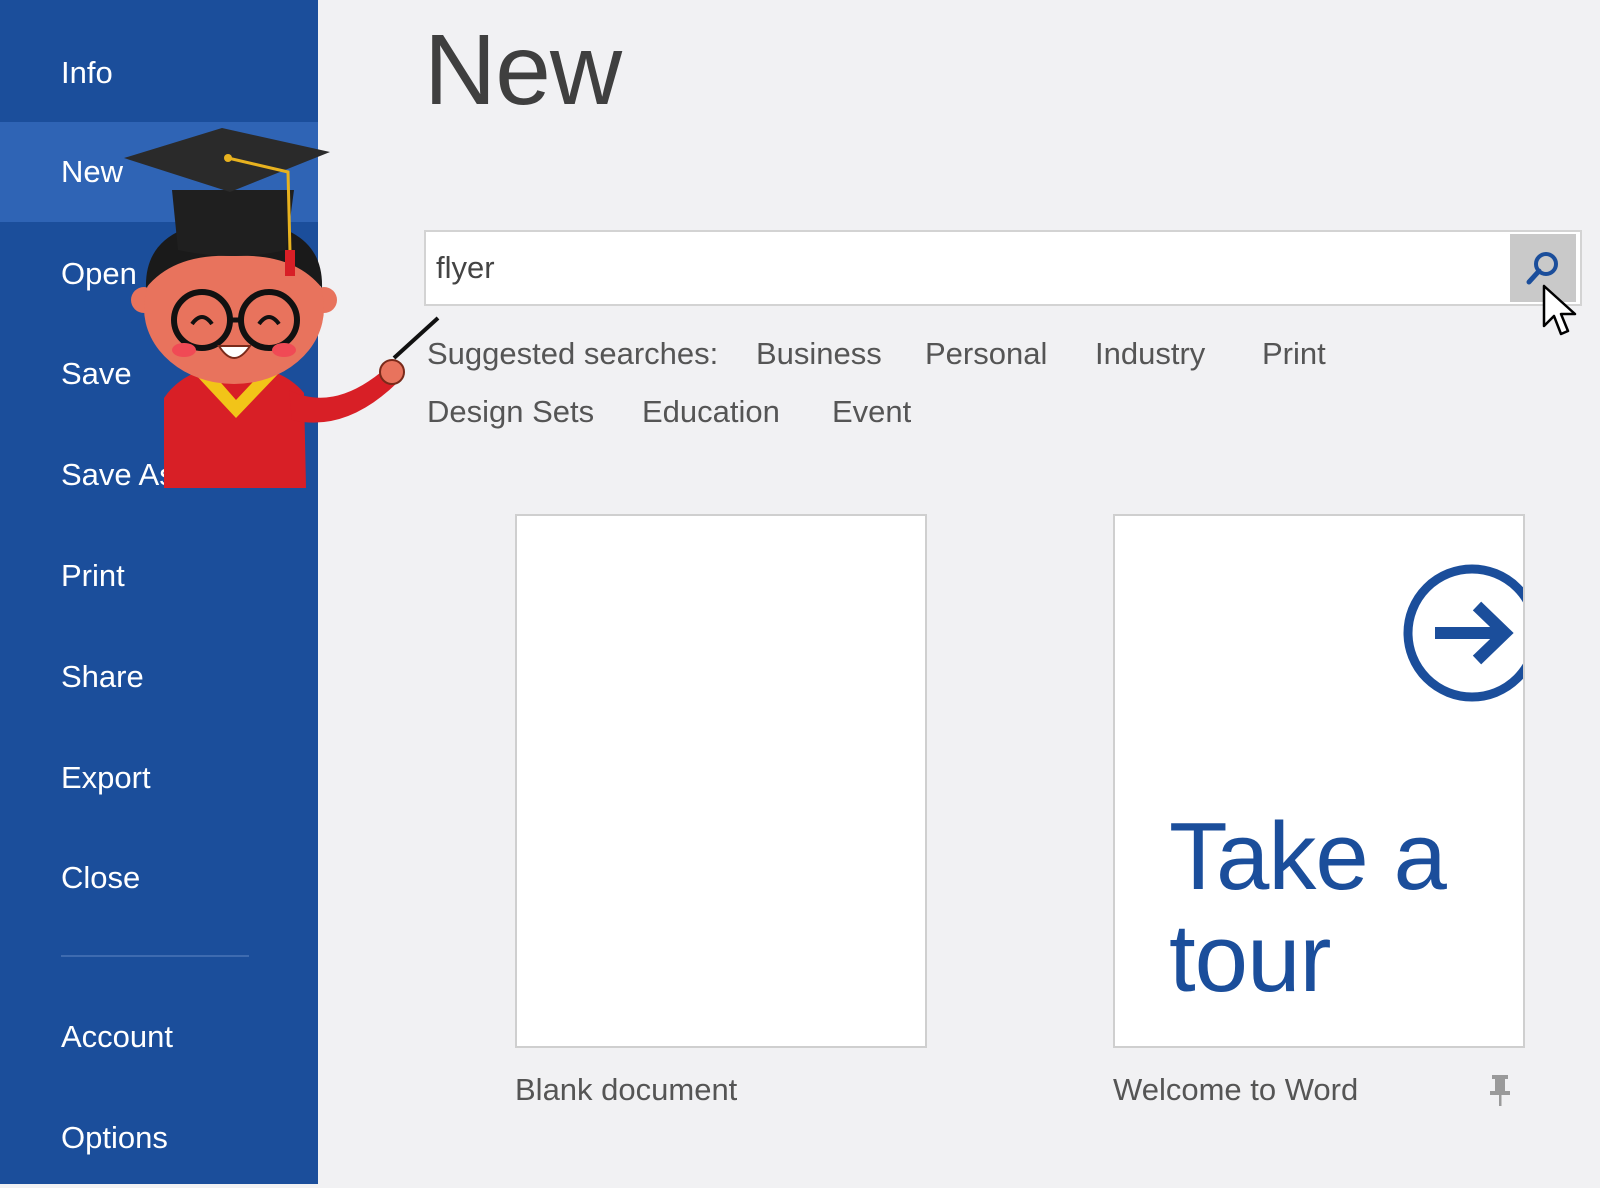 The image size is (1600, 1188). Describe the element at coordinates (523, 70) in the screenshot. I see `page-title: New` at that location.